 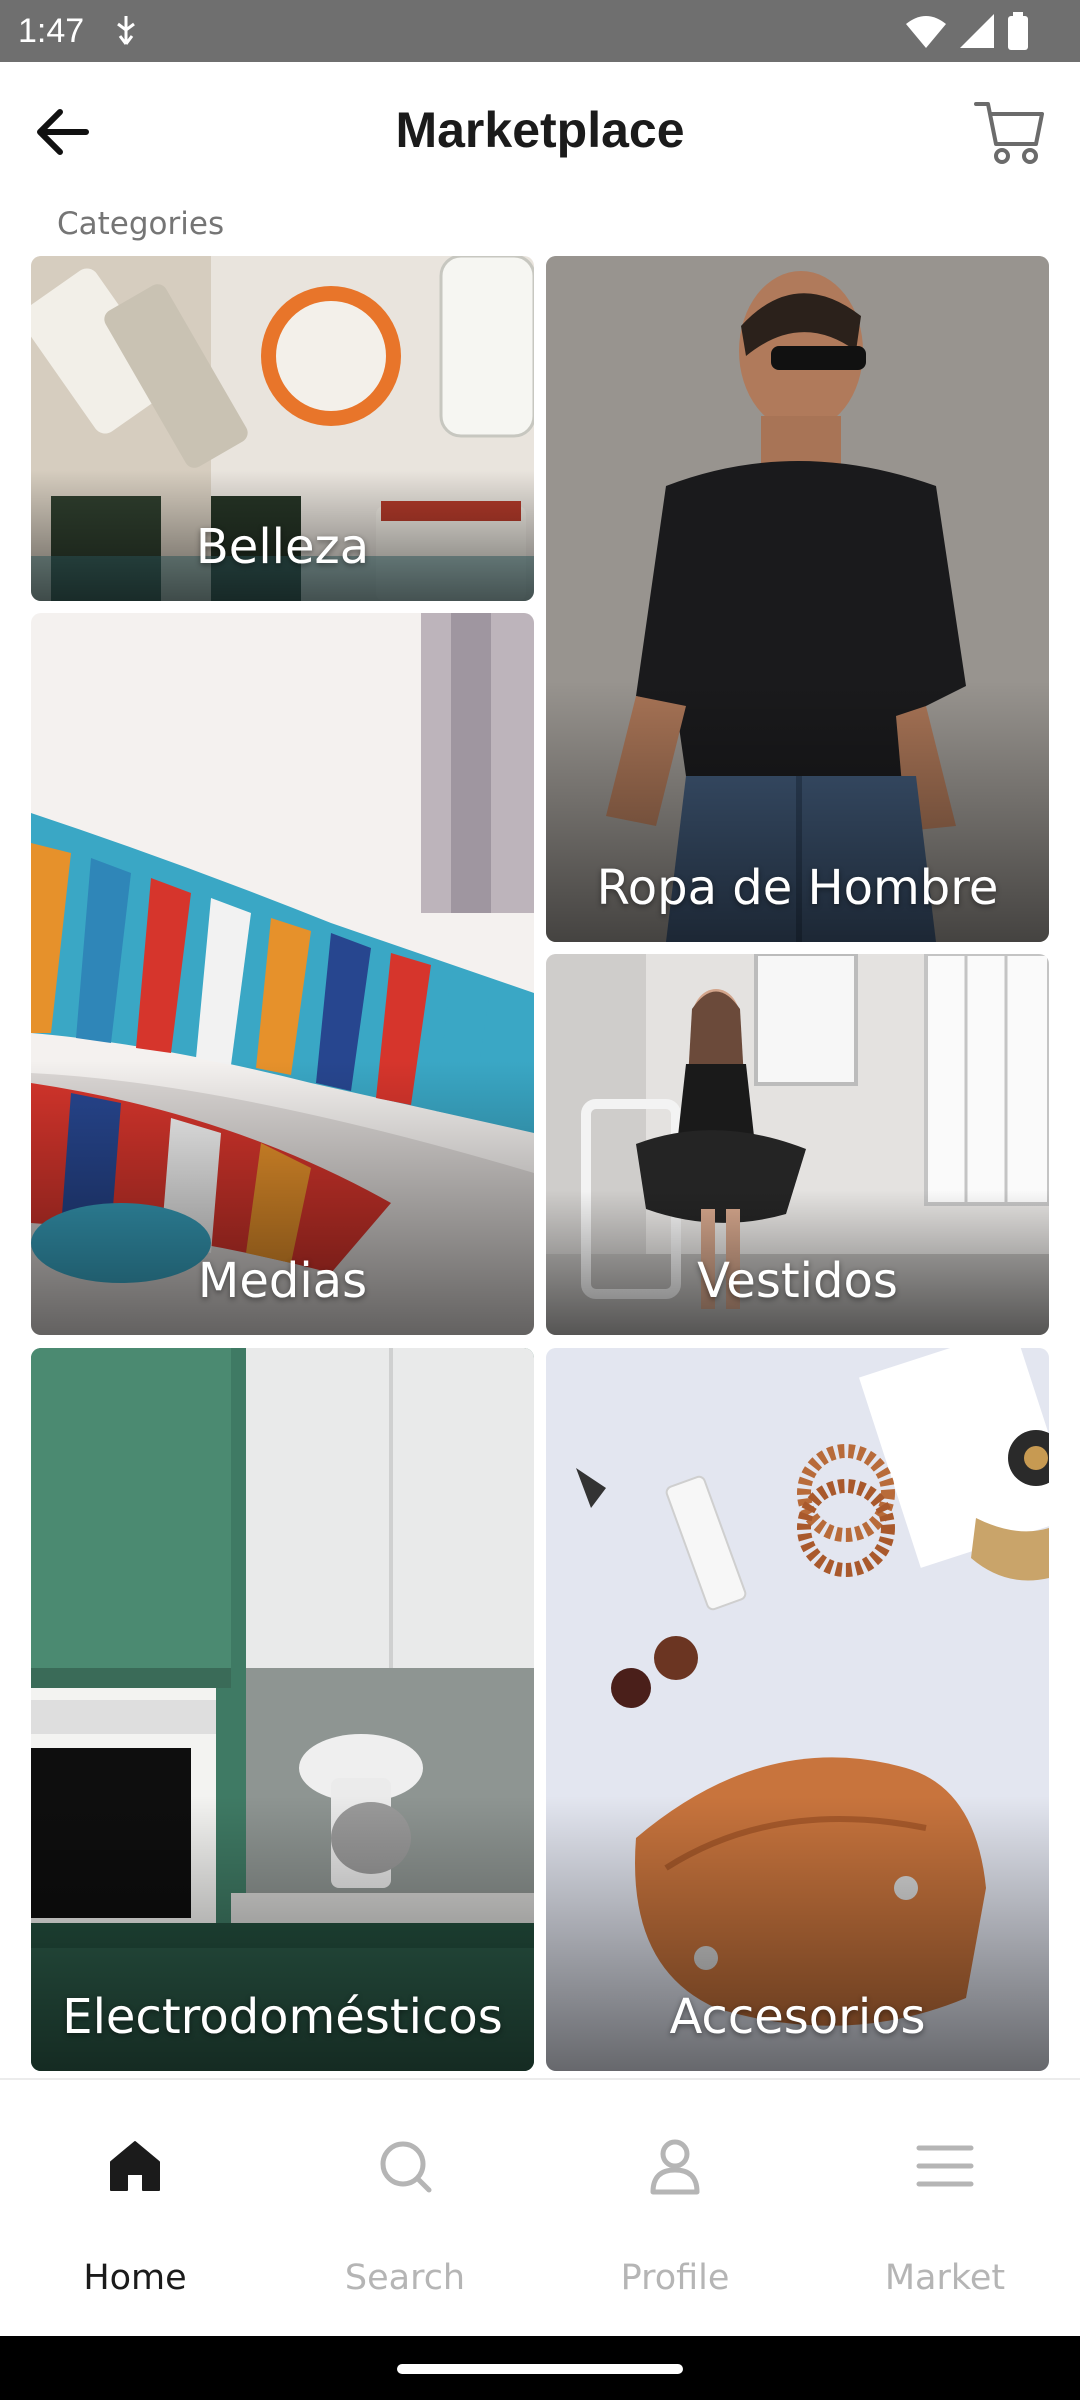 I want to click on system-navigation-bar, so click(x=540, y=2368).